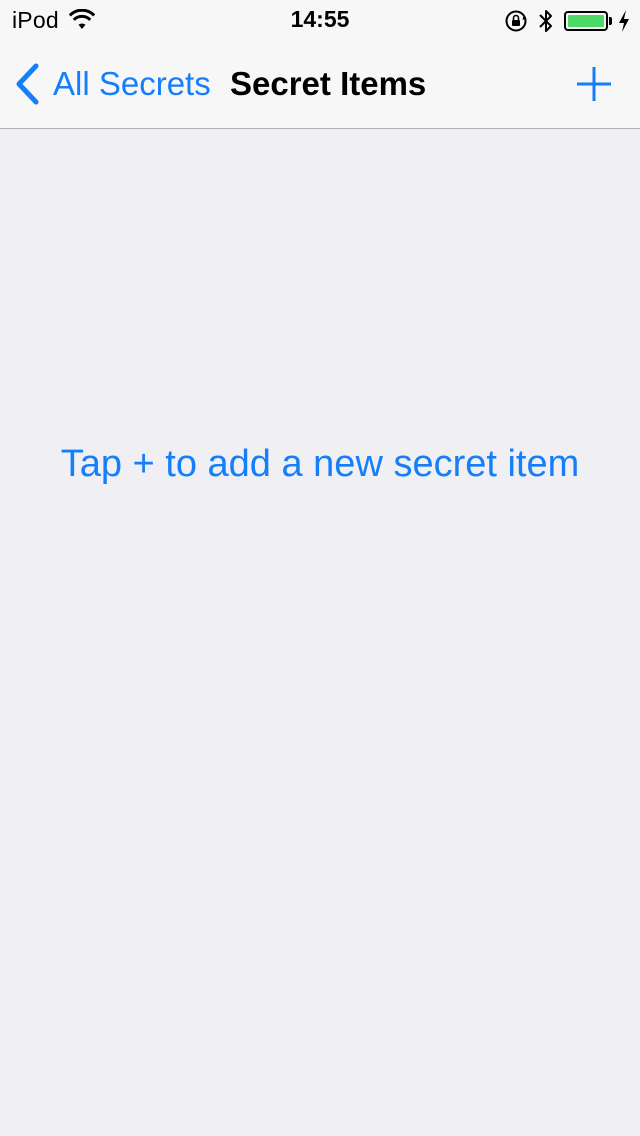  What do you see at coordinates (545, 21) in the screenshot?
I see `bluetooth-icon` at bounding box center [545, 21].